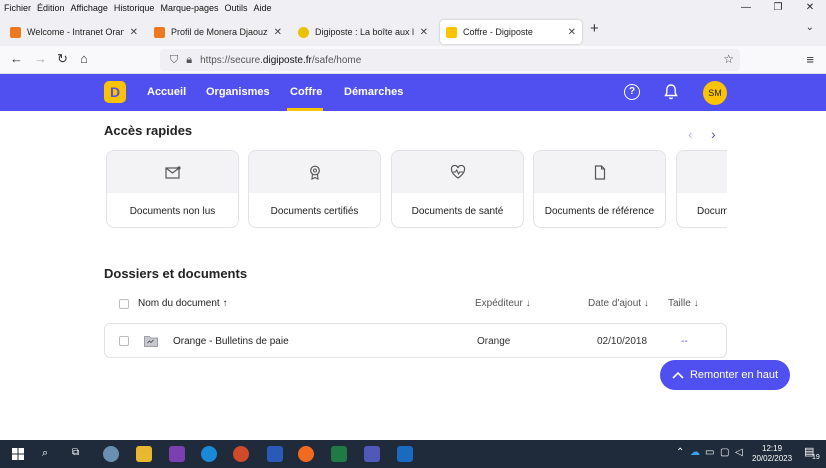  I want to click on outlook-icon, so click(405, 454).